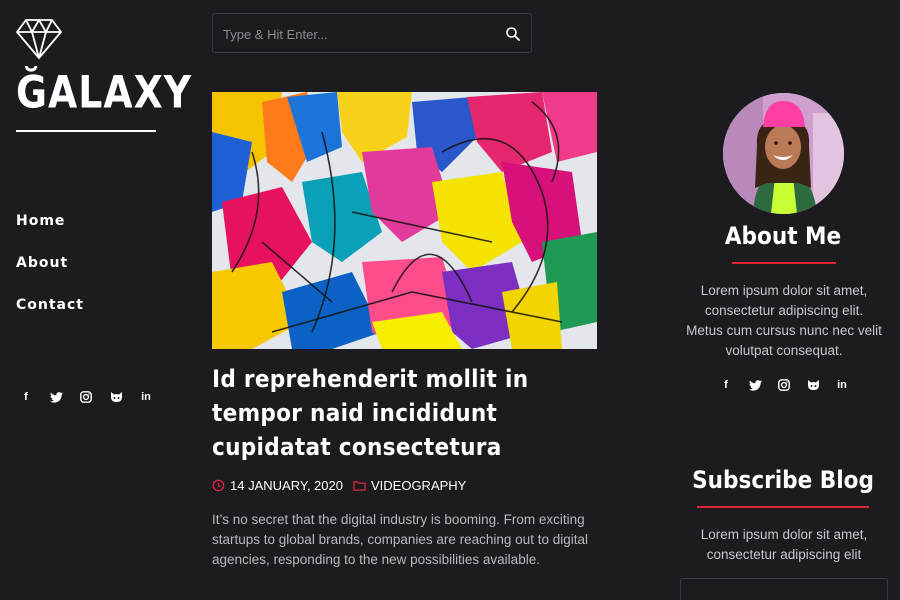 Image resolution: width=900 pixels, height=600 pixels. I want to click on post-date: 14 JANUARY, 2020, so click(286, 485).